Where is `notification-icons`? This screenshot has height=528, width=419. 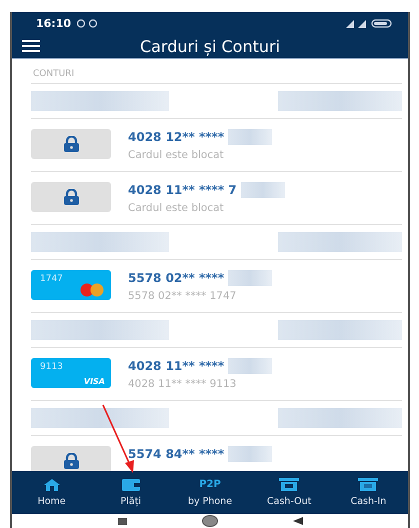
notification-icons is located at coordinates (88, 23).